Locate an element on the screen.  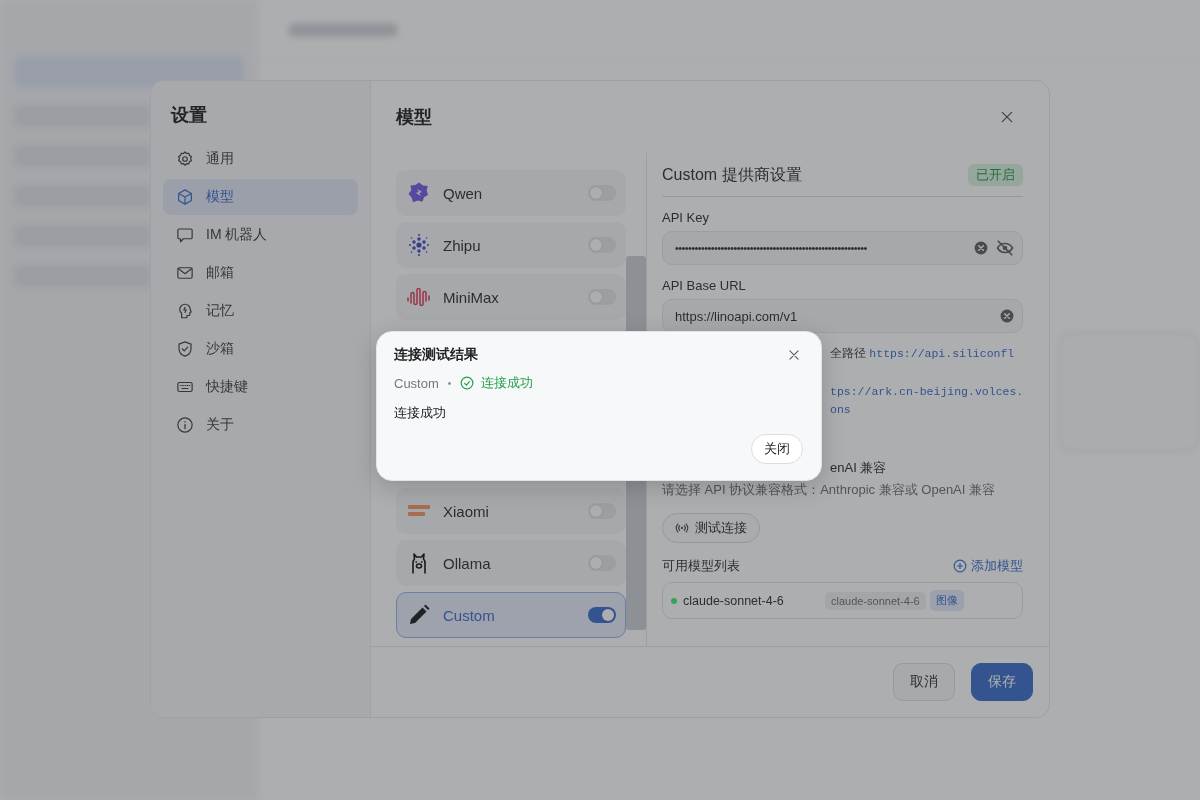
nav-item: IM 机器人 is located at coordinates (260, 235).